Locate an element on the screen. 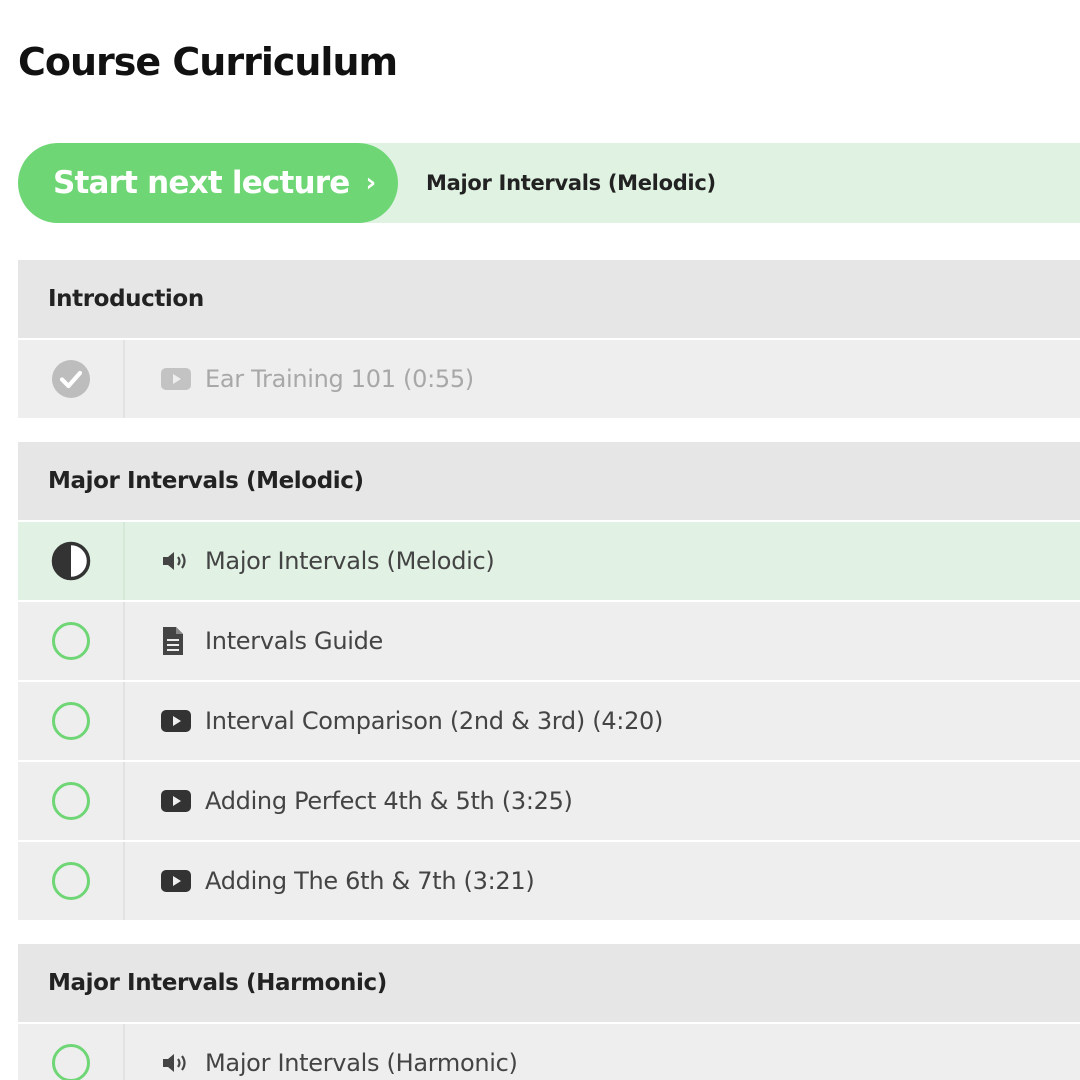 The height and width of the screenshot is (1080, 1080). chevron-right-icon: › is located at coordinates (371, 183).